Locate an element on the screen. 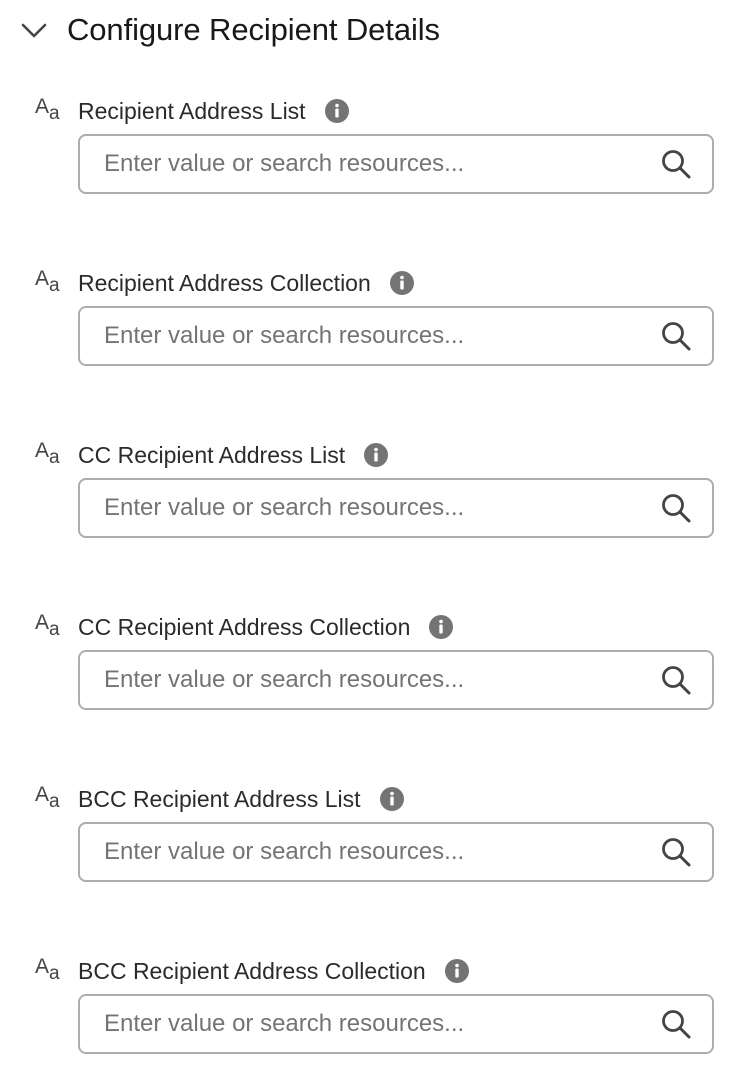 The width and height of the screenshot is (754, 1088). recipient-address-list-input-box is located at coordinates (396, 164).